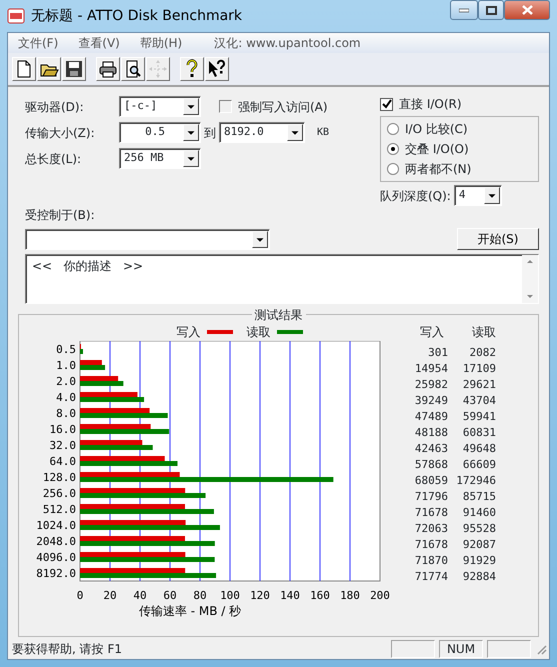 The width and height of the screenshot is (557, 667). Describe the element at coordinates (56, 557) in the screenshot. I see `category-label: 4096.0` at that location.